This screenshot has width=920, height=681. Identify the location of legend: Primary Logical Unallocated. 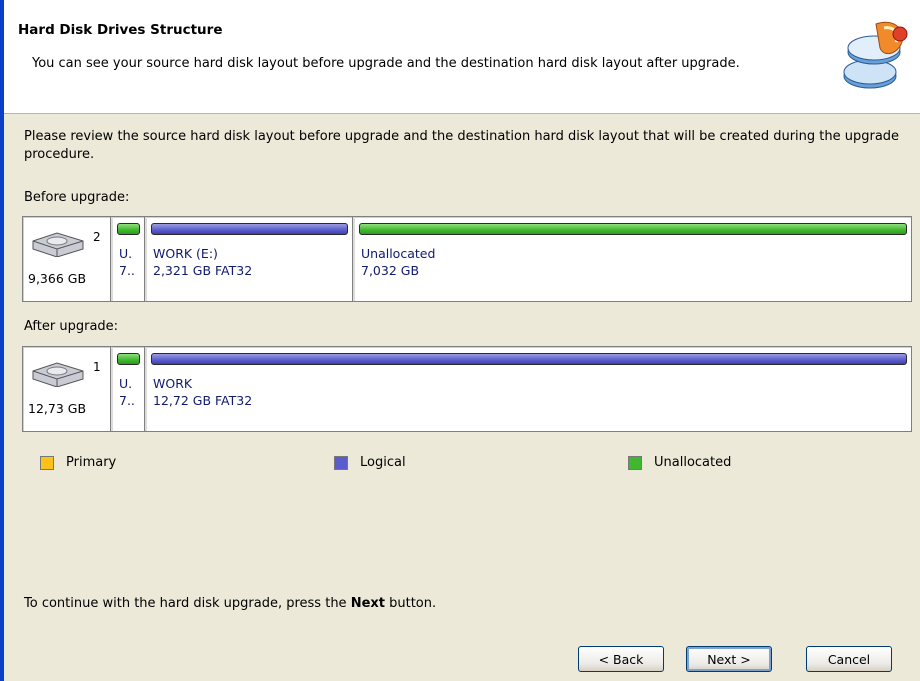
(470, 465).